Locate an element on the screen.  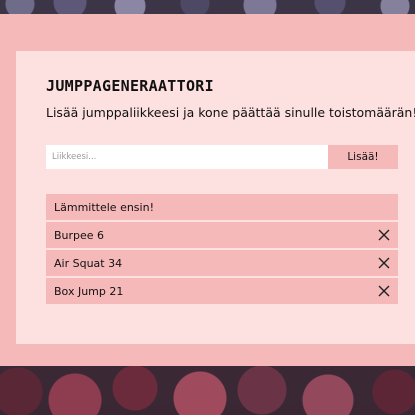
list-item: Air Squat 34 is located at coordinates (222, 263).